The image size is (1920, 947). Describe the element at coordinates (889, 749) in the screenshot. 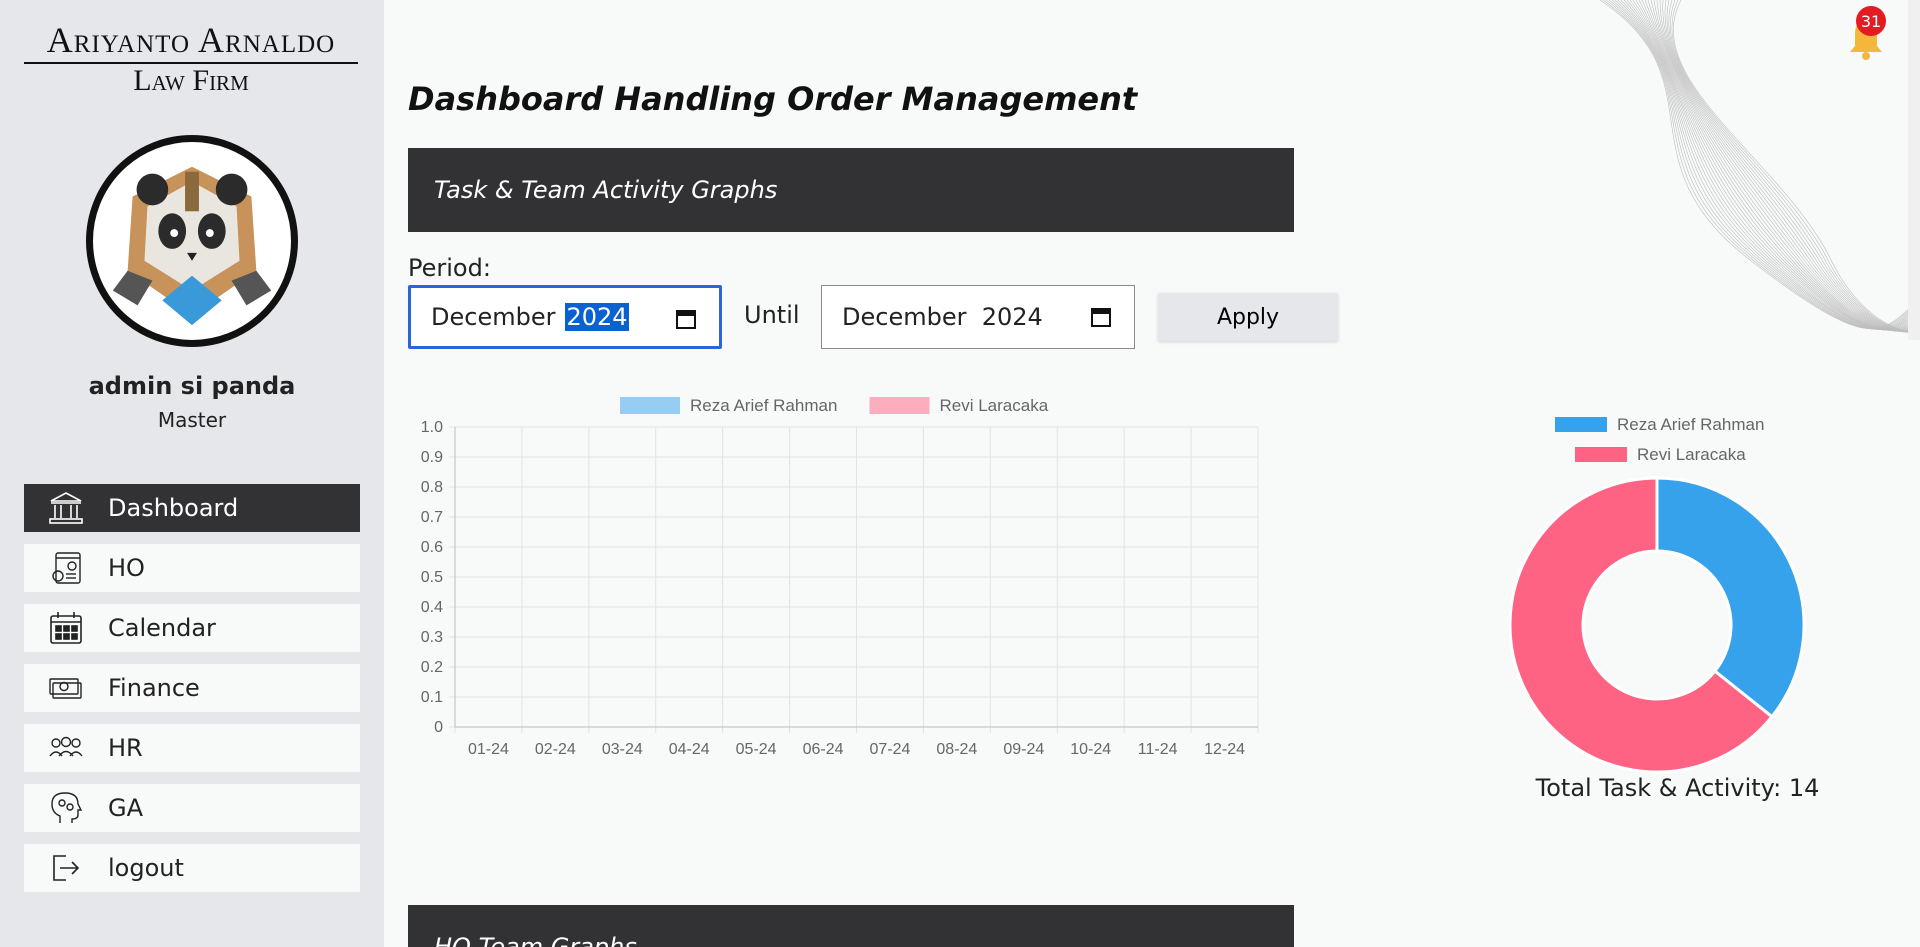

I see `x-tick-label: 07-24` at that location.